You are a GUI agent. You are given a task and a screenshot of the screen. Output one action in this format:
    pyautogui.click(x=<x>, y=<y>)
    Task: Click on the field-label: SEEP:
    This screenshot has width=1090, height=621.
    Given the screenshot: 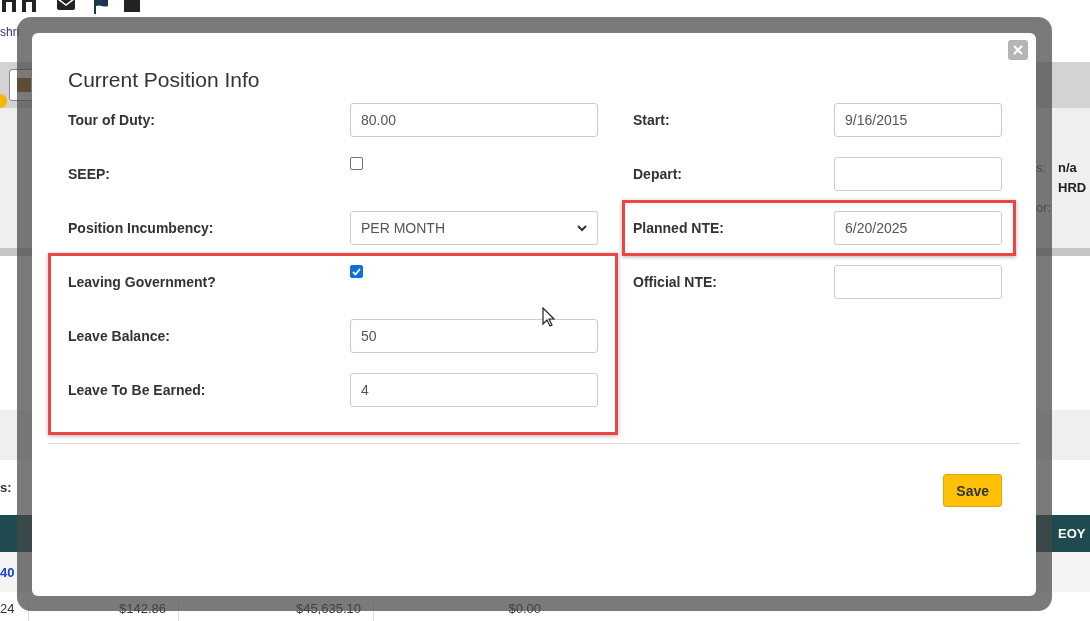 What is the action you would take?
    pyautogui.click(x=89, y=174)
    